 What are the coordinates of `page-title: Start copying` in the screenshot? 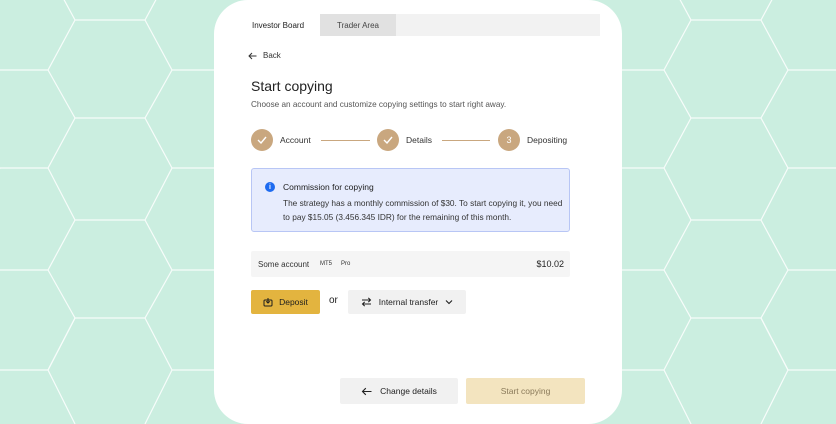 It's located at (292, 86).